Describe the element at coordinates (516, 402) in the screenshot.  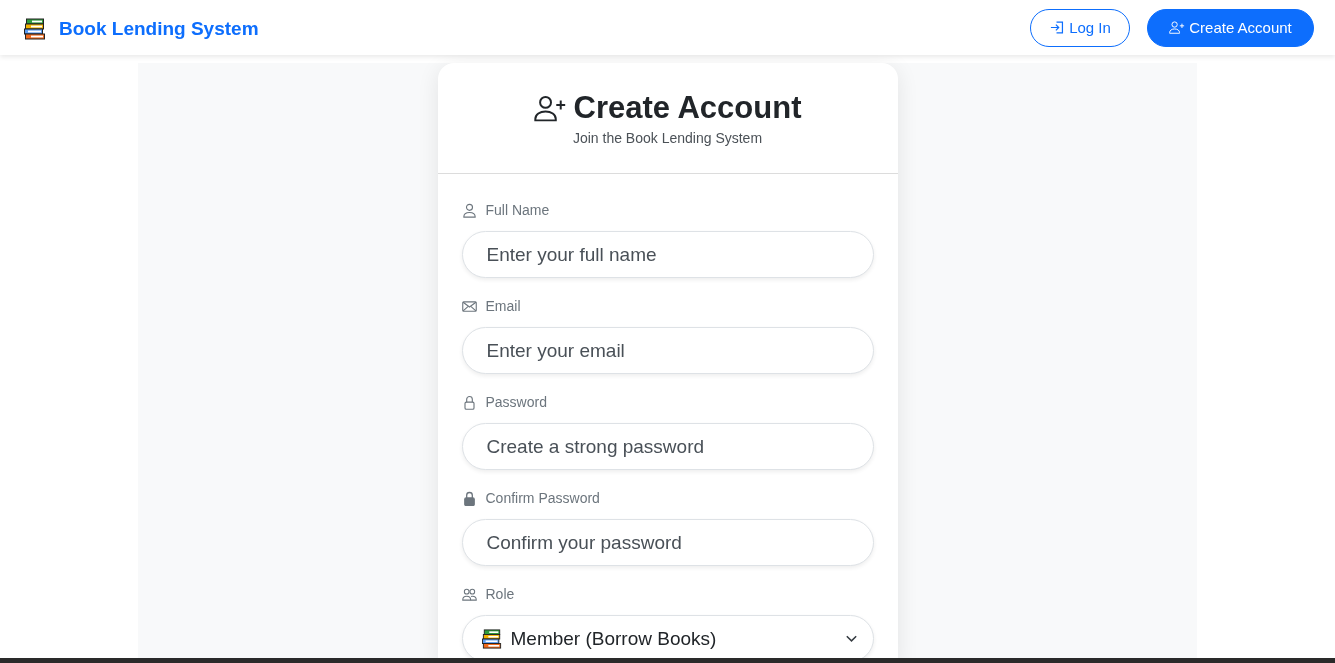
I see `field-label: Password` at that location.